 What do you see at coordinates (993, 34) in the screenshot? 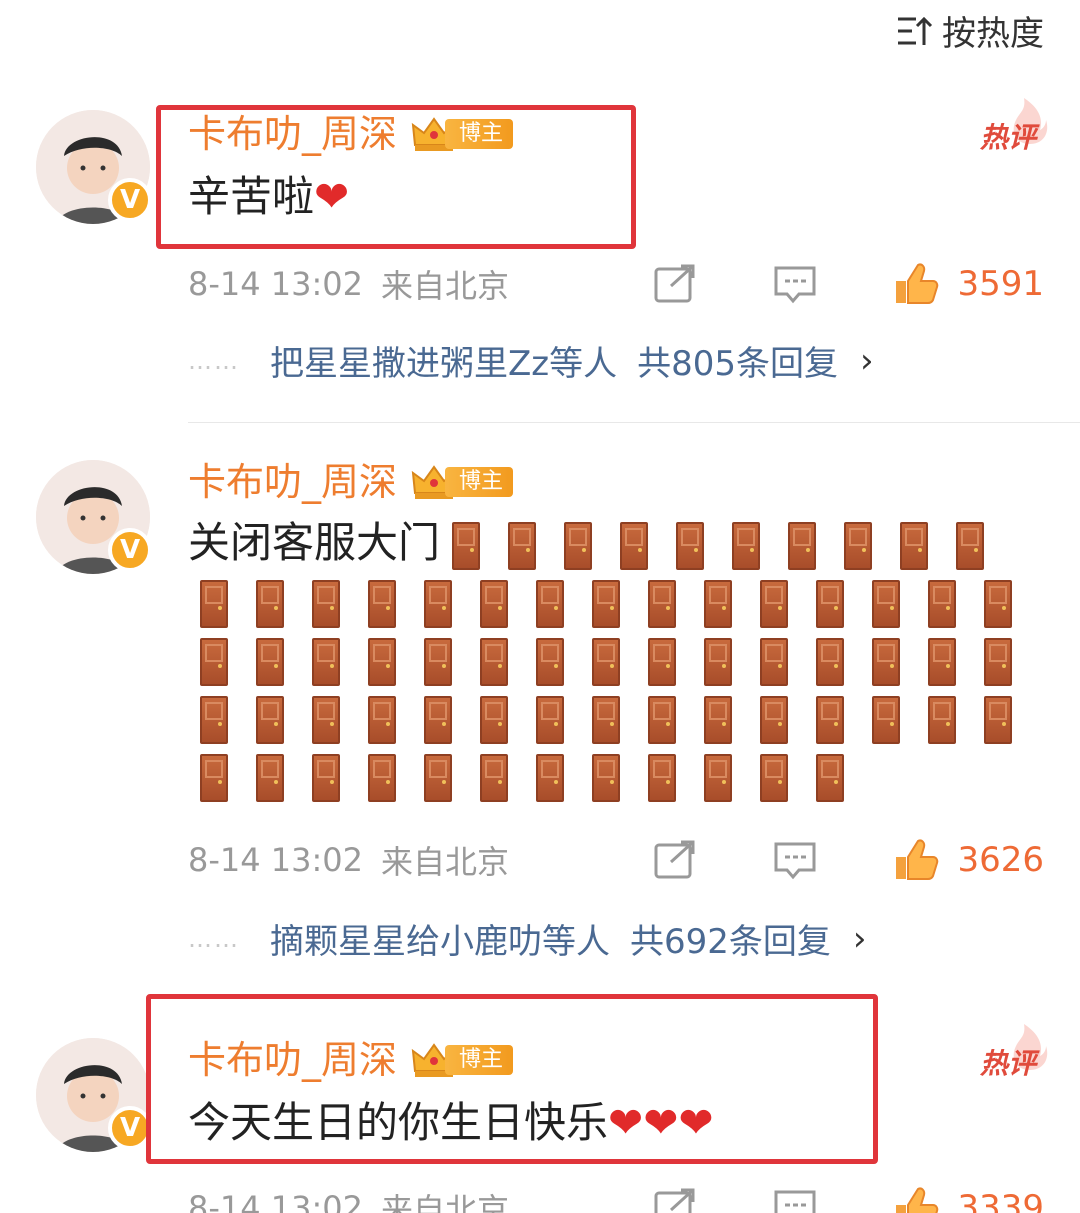
I see `sort-label: 按热度` at bounding box center [993, 34].